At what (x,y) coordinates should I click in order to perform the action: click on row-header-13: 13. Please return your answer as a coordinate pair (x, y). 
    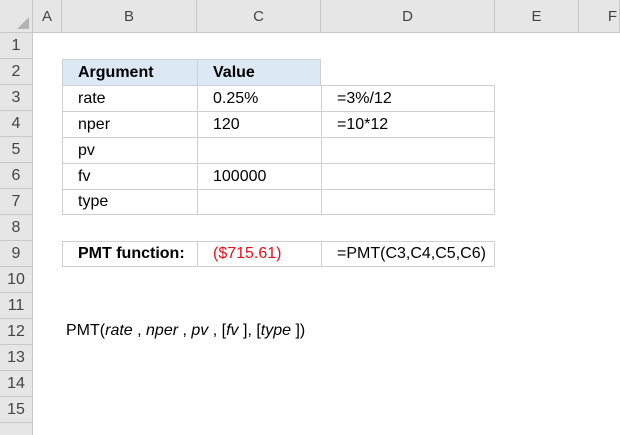
    Looking at the image, I should click on (16, 358).